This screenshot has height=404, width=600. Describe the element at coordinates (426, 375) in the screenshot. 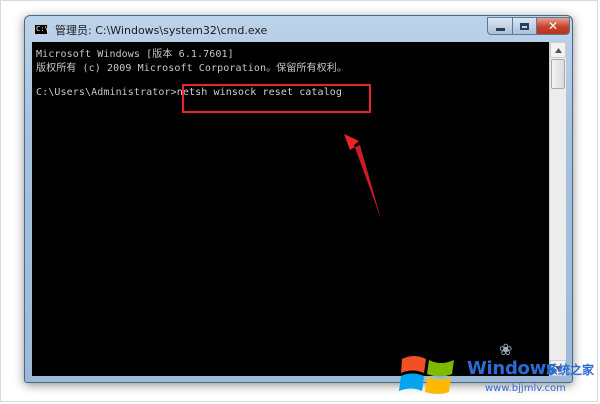

I see `windows-logo-icon` at that location.